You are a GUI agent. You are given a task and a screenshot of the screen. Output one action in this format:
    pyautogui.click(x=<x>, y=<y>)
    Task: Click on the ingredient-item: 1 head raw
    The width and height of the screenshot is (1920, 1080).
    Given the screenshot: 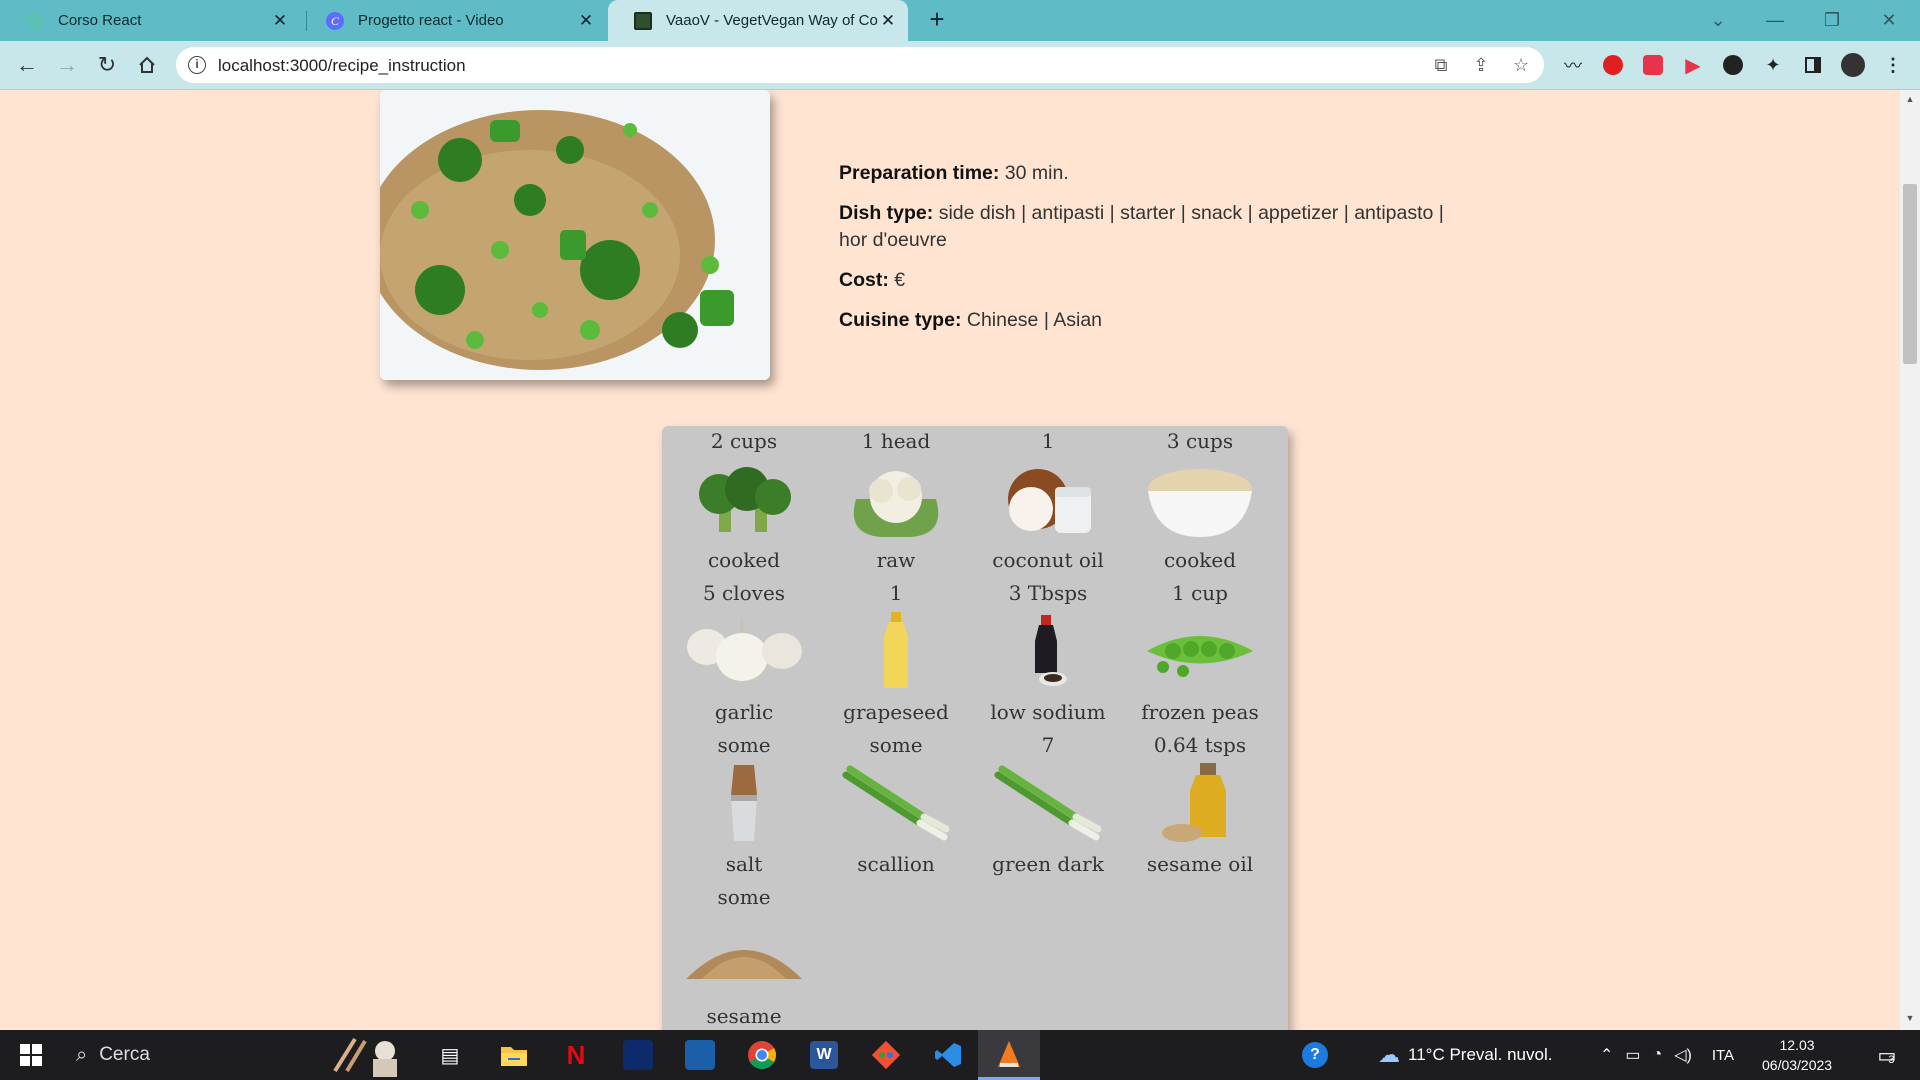 What is the action you would take?
    pyautogui.click(x=896, y=502)
    